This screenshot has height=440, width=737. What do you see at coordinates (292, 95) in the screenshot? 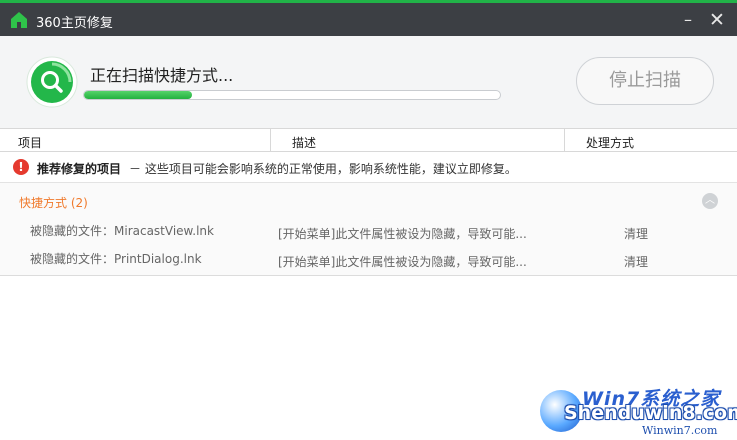
I see `scan-progress-bar` at bounding box center [292, 95].